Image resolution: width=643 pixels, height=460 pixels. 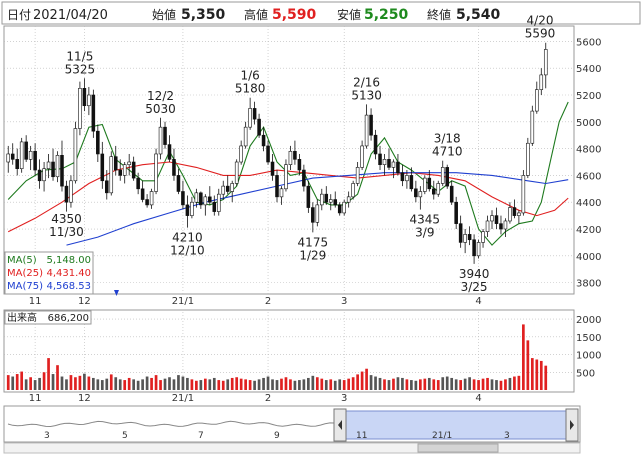 I want to click on annotation-value: 5325, so click(x=80, y=69).